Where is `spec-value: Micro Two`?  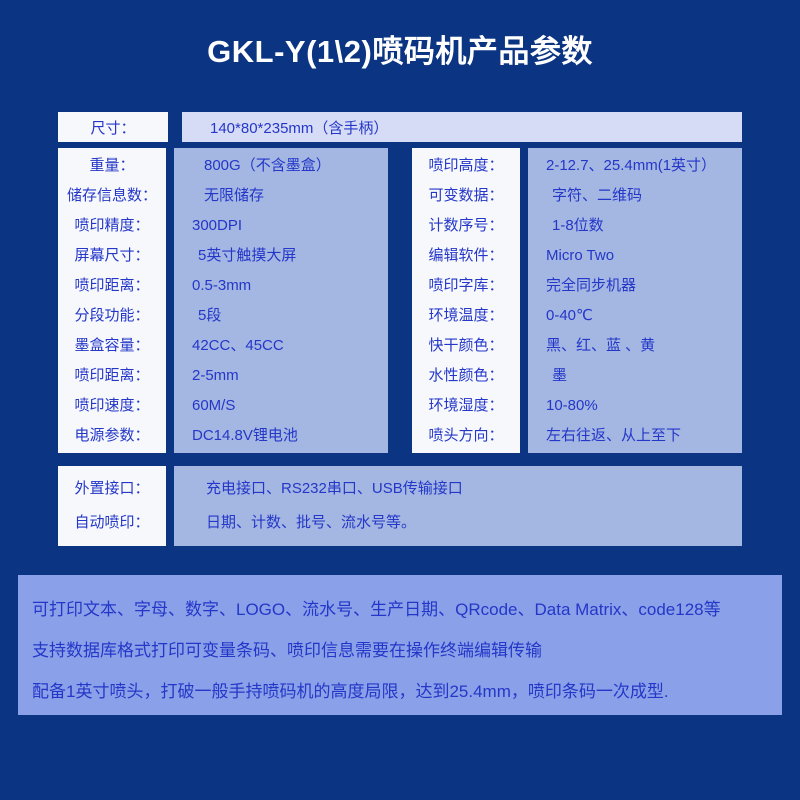 spec-value: Micro Two is located at coordinates (580, 255).